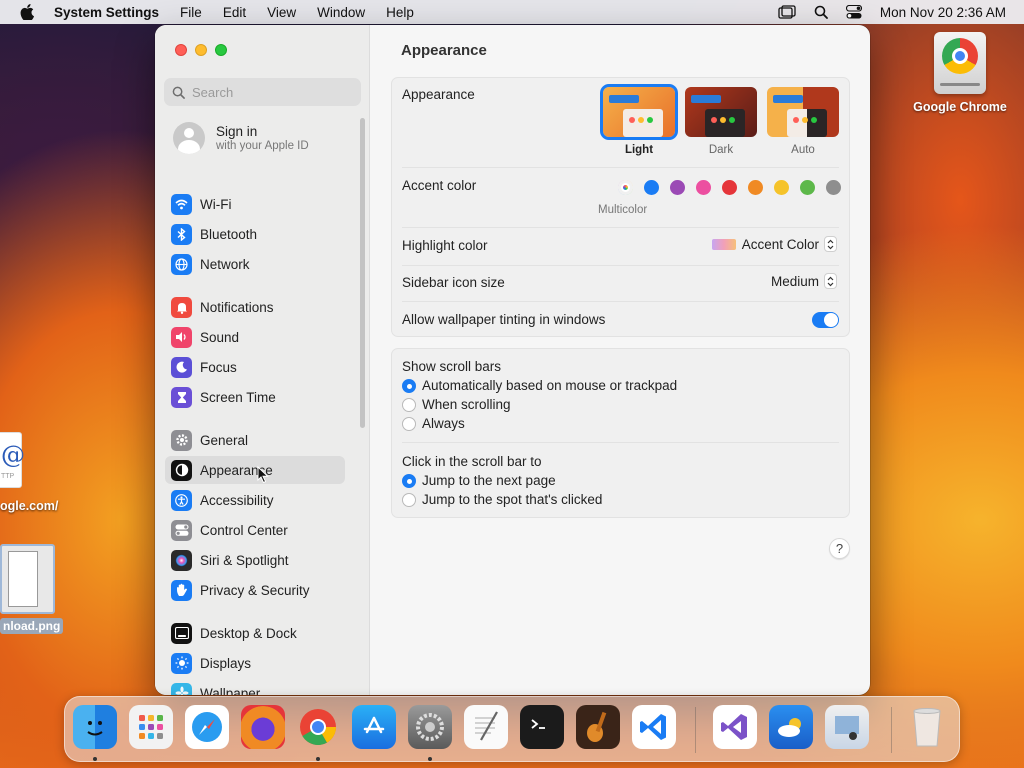 This screenshot has height=768, width=1024. Describe the element at coordinates (825, 320) in the screenshot. I see `wallpaper-tinting-toggle` at that location.